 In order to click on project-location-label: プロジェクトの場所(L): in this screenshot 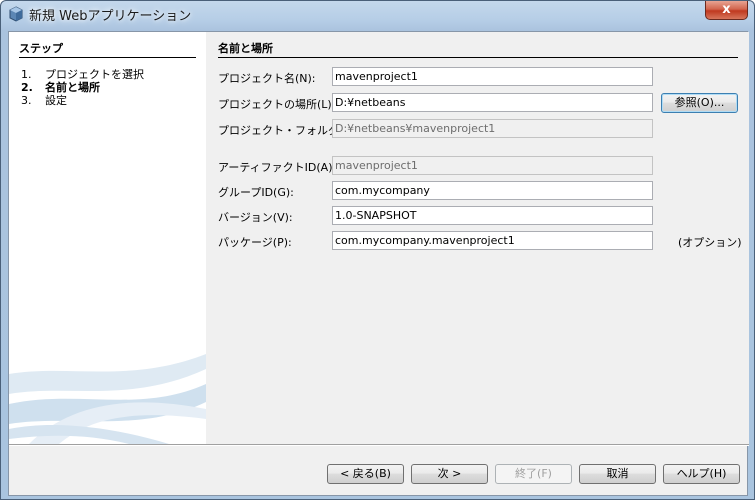, I will do `click(277, 104)`.